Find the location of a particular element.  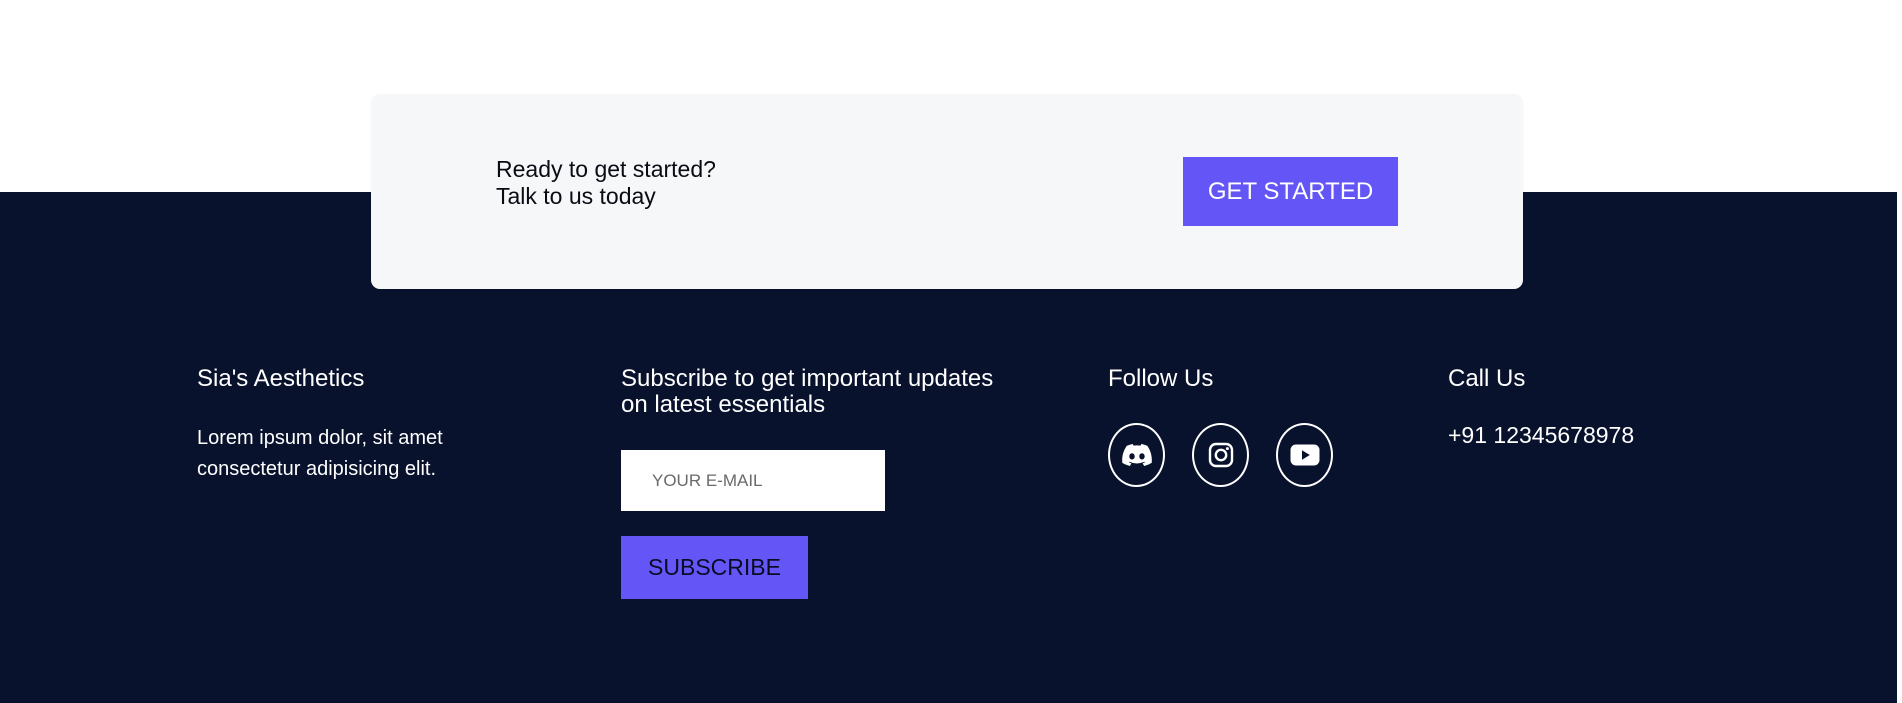

subscribe-heading-line-2: on latest essentials is located at coordinates (723, 404).